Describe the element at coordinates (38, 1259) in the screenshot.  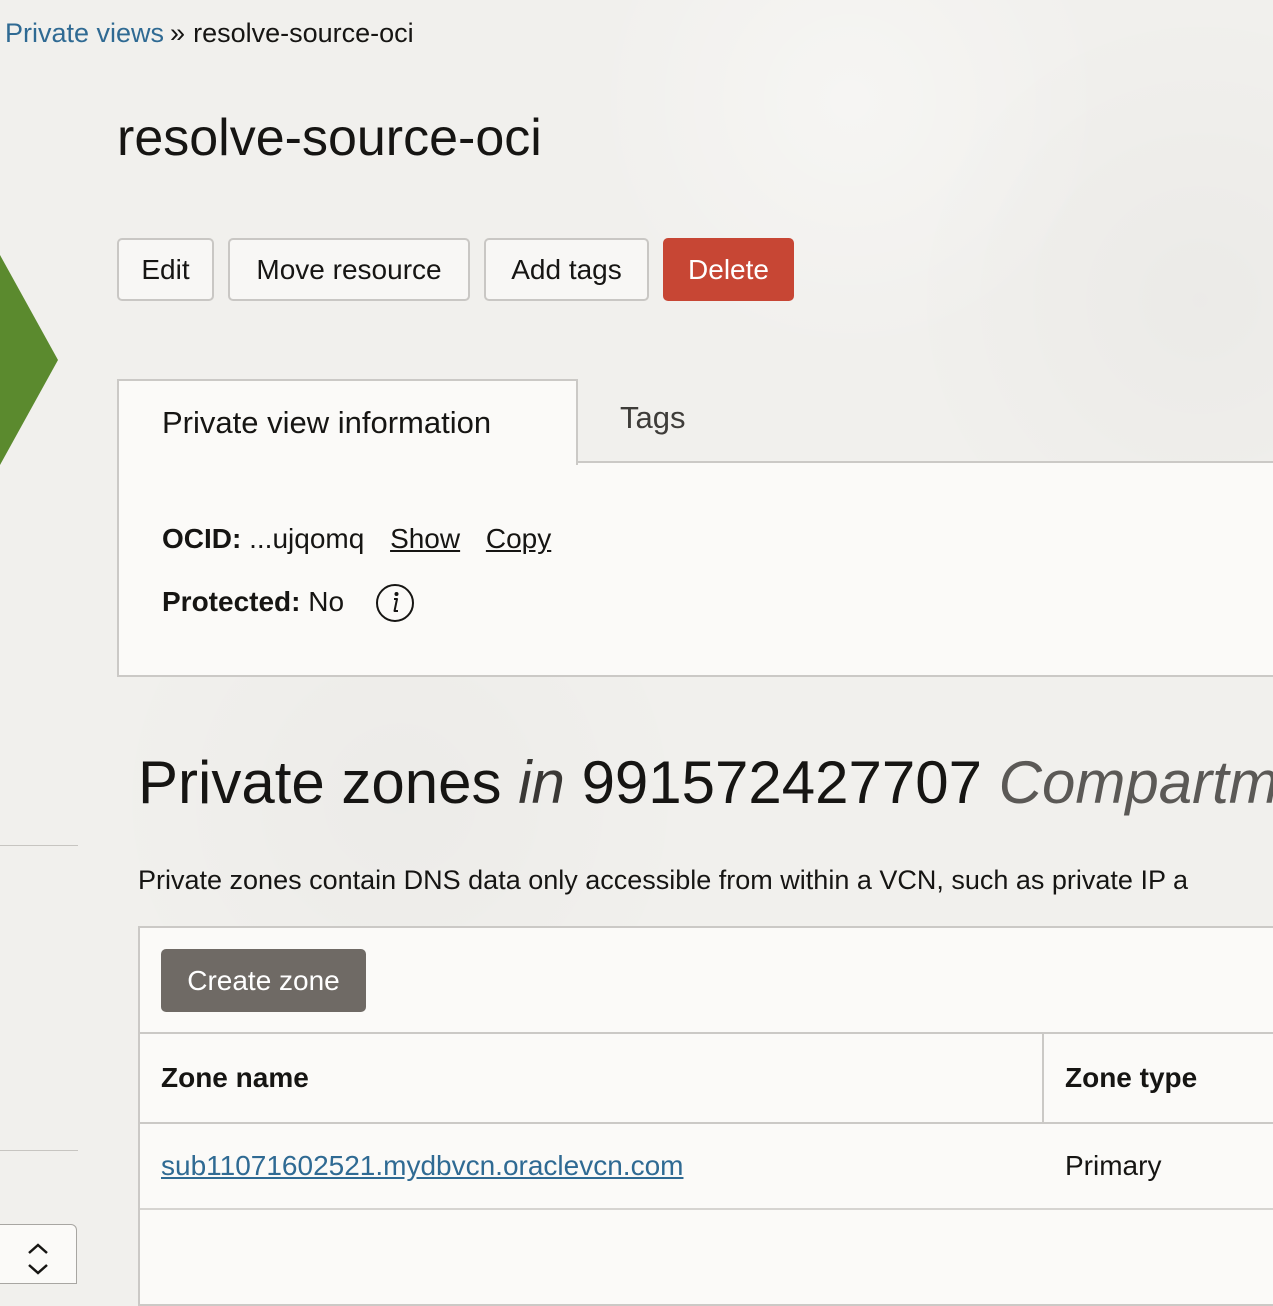
I see `chevron-up-down-icon` at that location.